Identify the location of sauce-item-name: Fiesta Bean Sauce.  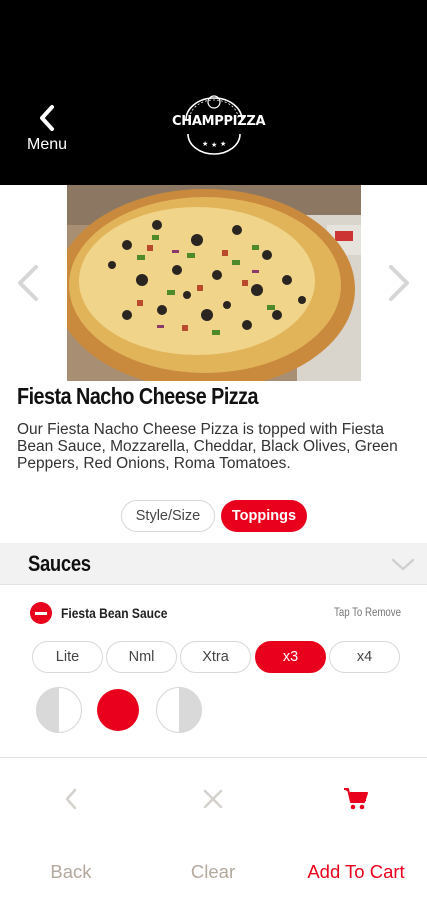
(114, 613).